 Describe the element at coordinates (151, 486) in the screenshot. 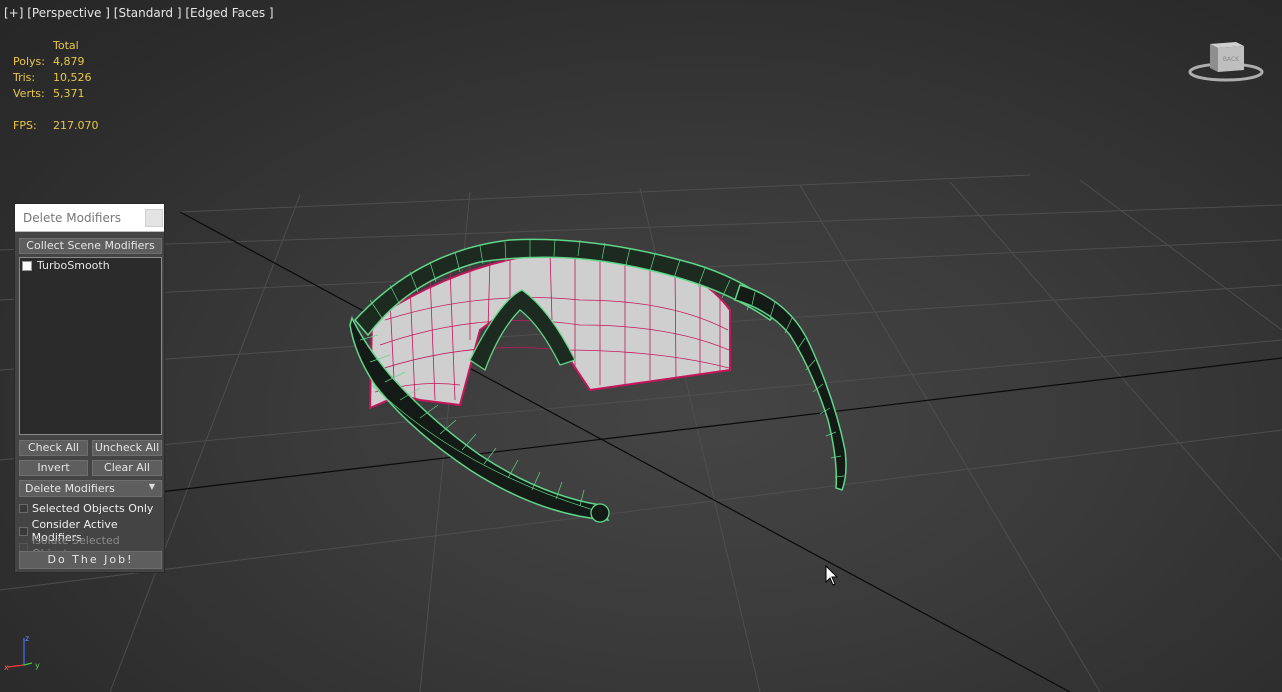

I see `chevron-down-icon: ▼` at that location.